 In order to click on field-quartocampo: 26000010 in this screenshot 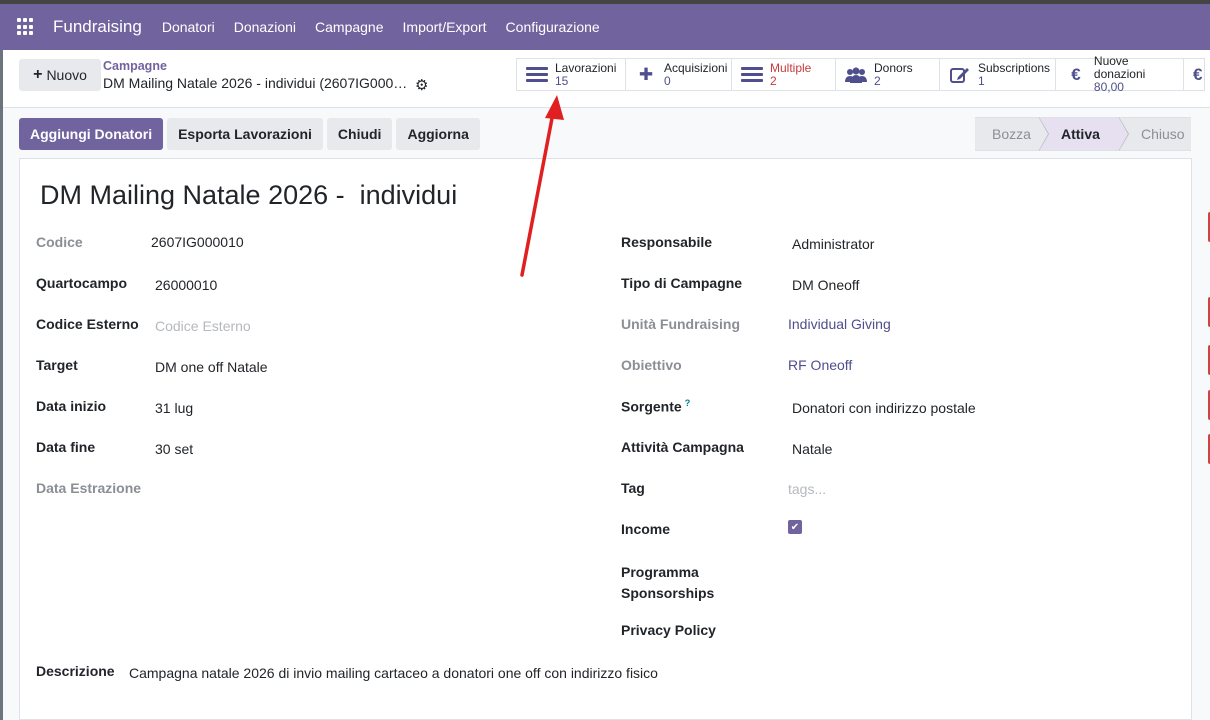, I will do `click(186, 285)`.